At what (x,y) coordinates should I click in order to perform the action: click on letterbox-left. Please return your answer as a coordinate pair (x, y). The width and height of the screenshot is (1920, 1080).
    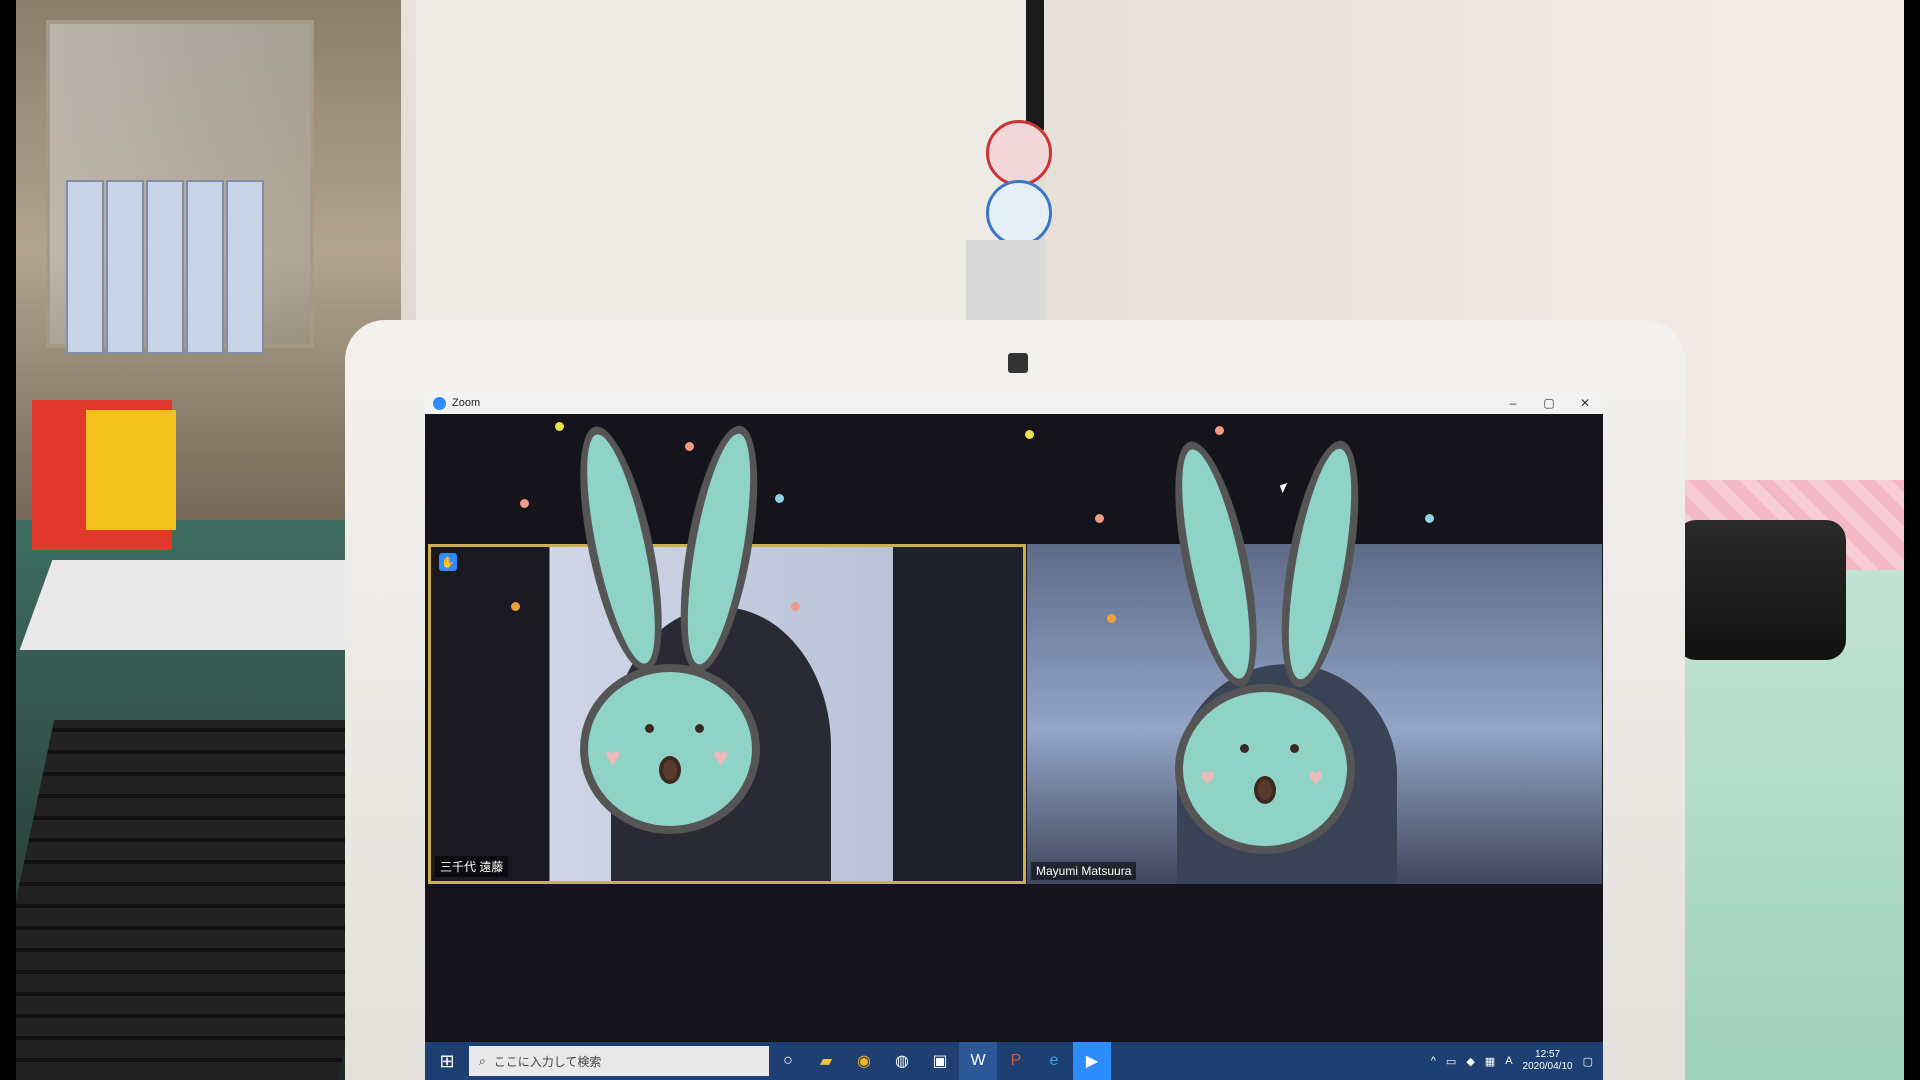
    Looking at the image, I should click on (8, 540).